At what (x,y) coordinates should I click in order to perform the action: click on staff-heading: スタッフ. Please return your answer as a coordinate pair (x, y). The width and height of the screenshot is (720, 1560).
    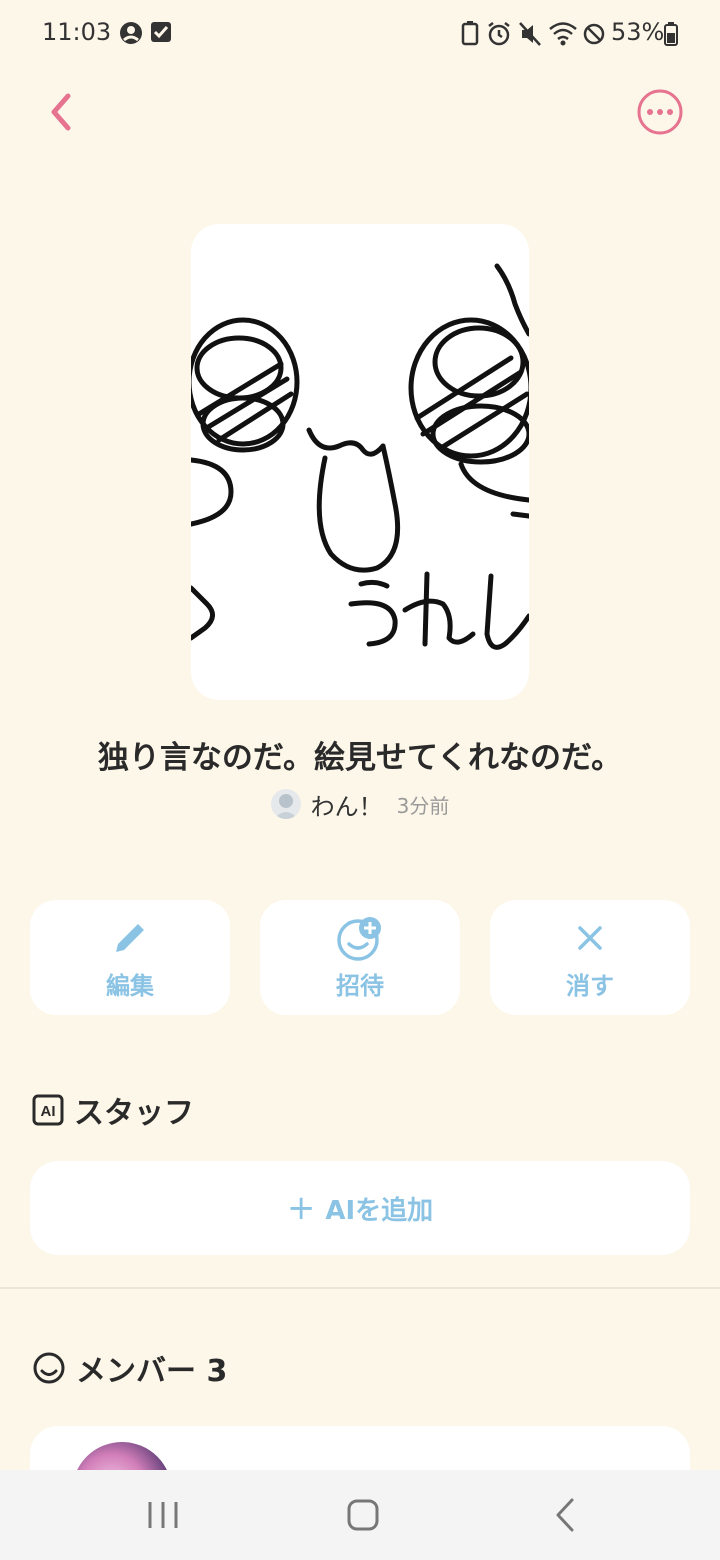
    Looking at the image, I should click on (134, 1113).